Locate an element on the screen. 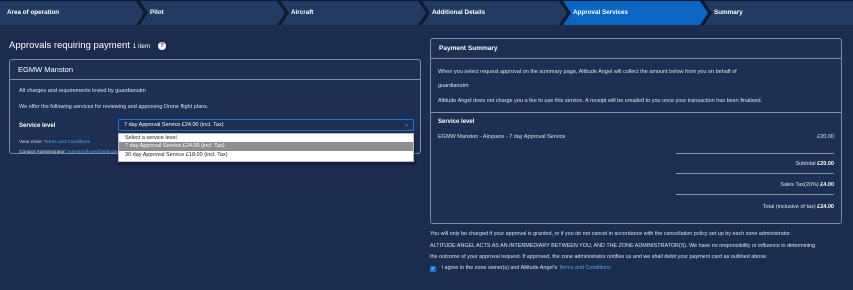  item-count: 1 item is located at coordinates (141, 46).